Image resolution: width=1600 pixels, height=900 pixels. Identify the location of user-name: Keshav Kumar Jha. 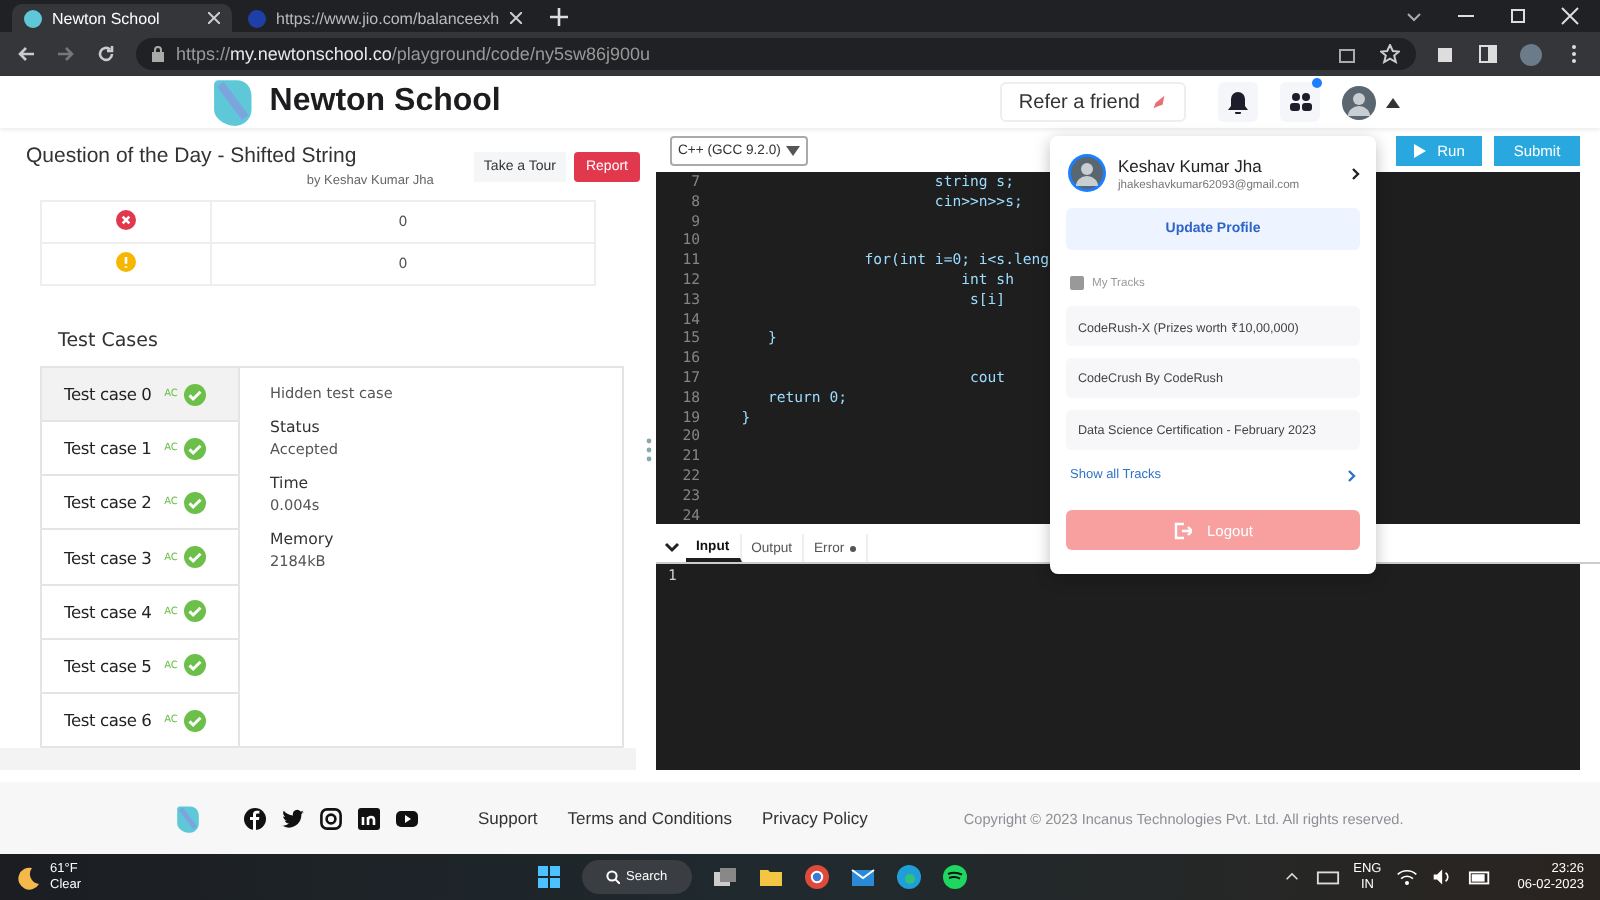
(1191, 165).